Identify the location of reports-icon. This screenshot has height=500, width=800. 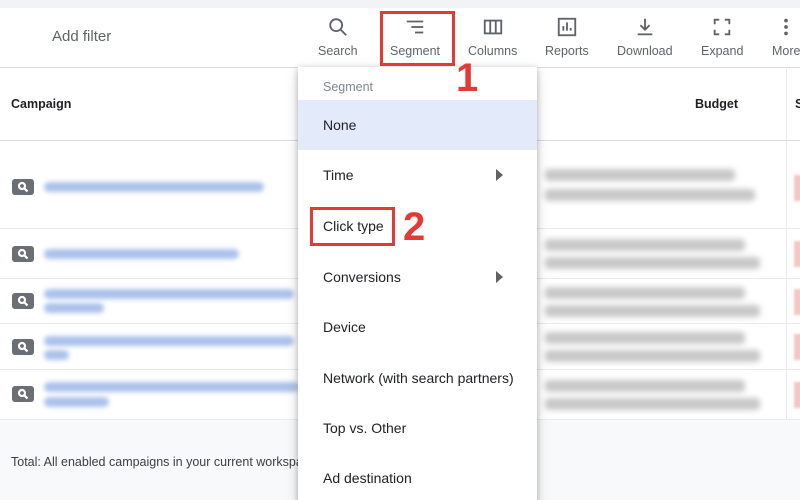
(567, 27).